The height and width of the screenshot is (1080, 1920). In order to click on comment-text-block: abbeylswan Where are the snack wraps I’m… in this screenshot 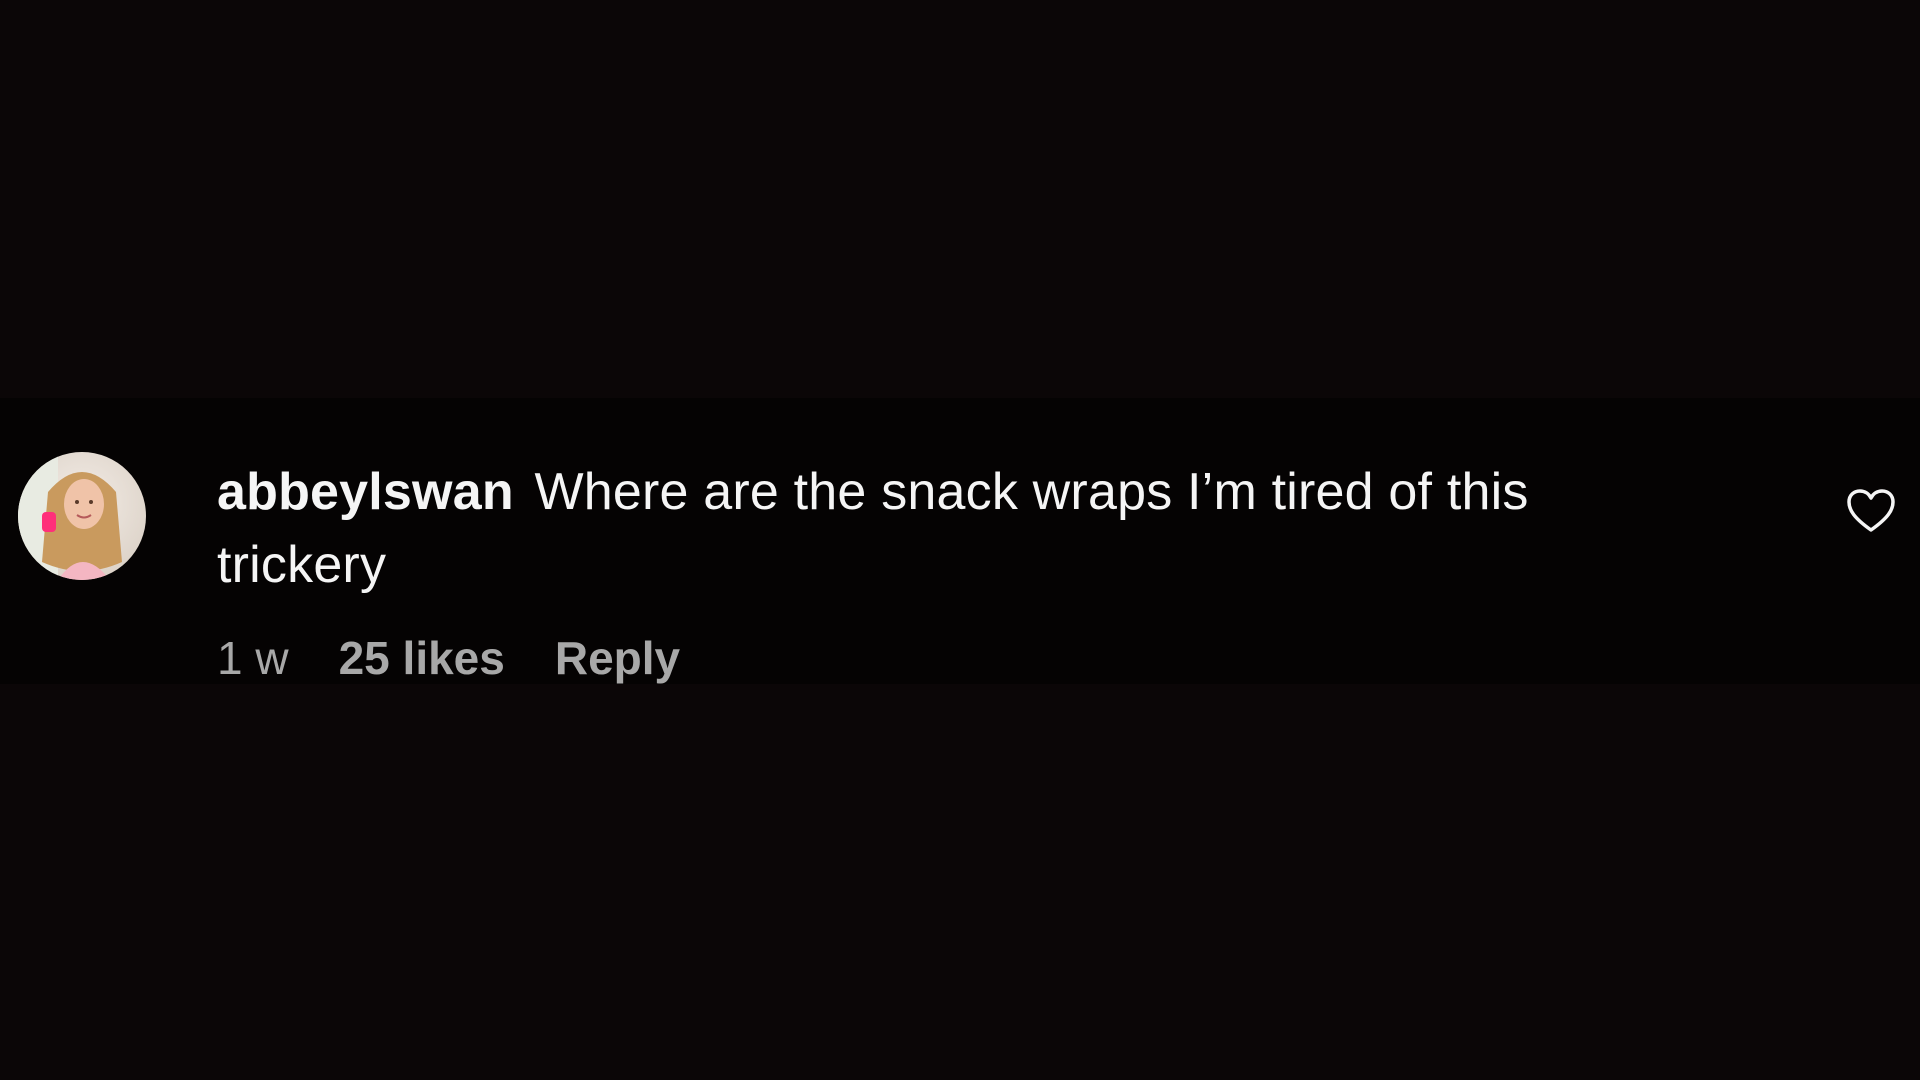, I will do `click(957, 529)`.